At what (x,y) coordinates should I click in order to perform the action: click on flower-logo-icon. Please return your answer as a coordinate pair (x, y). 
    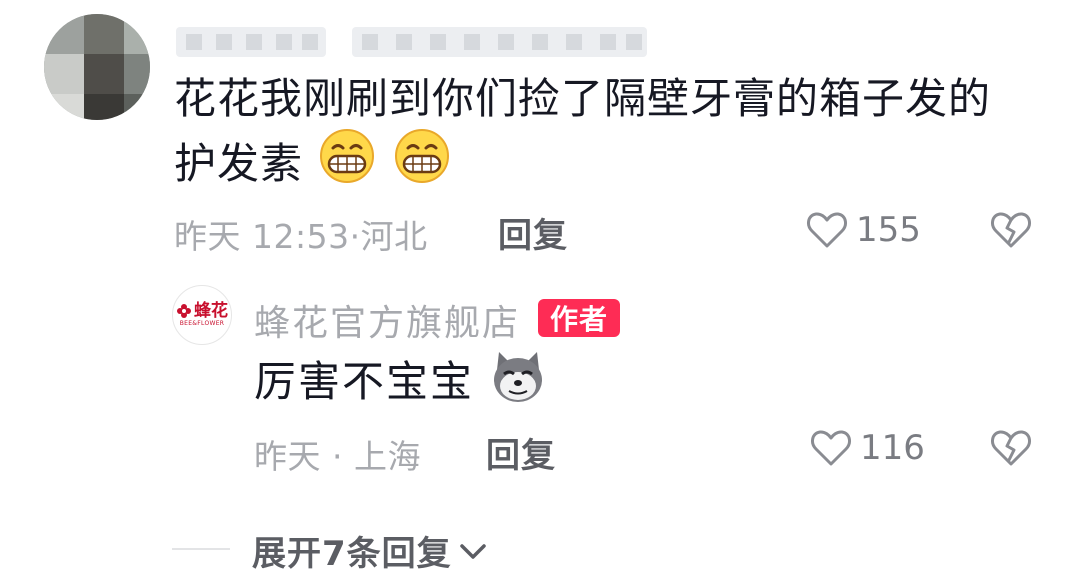
    Looking at the image, I should click on (184, 311).